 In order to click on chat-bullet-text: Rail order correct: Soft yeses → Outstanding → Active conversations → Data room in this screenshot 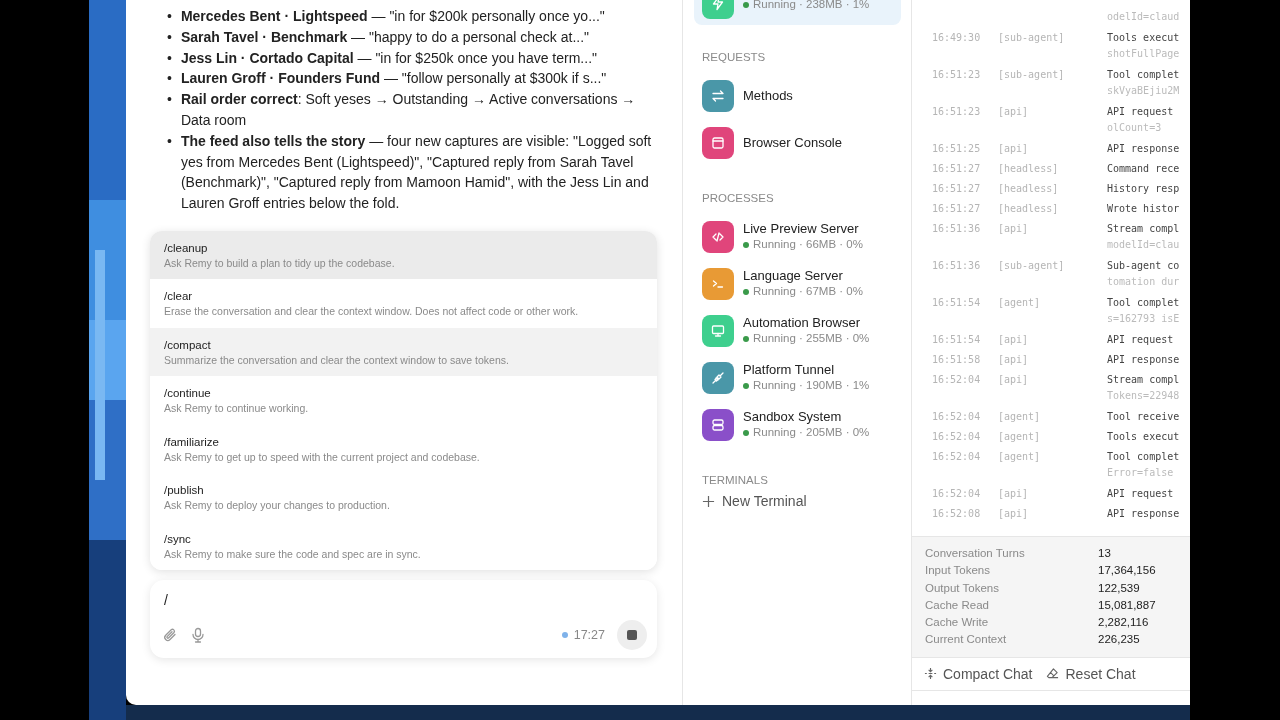, I will do `click(408, 110)`.